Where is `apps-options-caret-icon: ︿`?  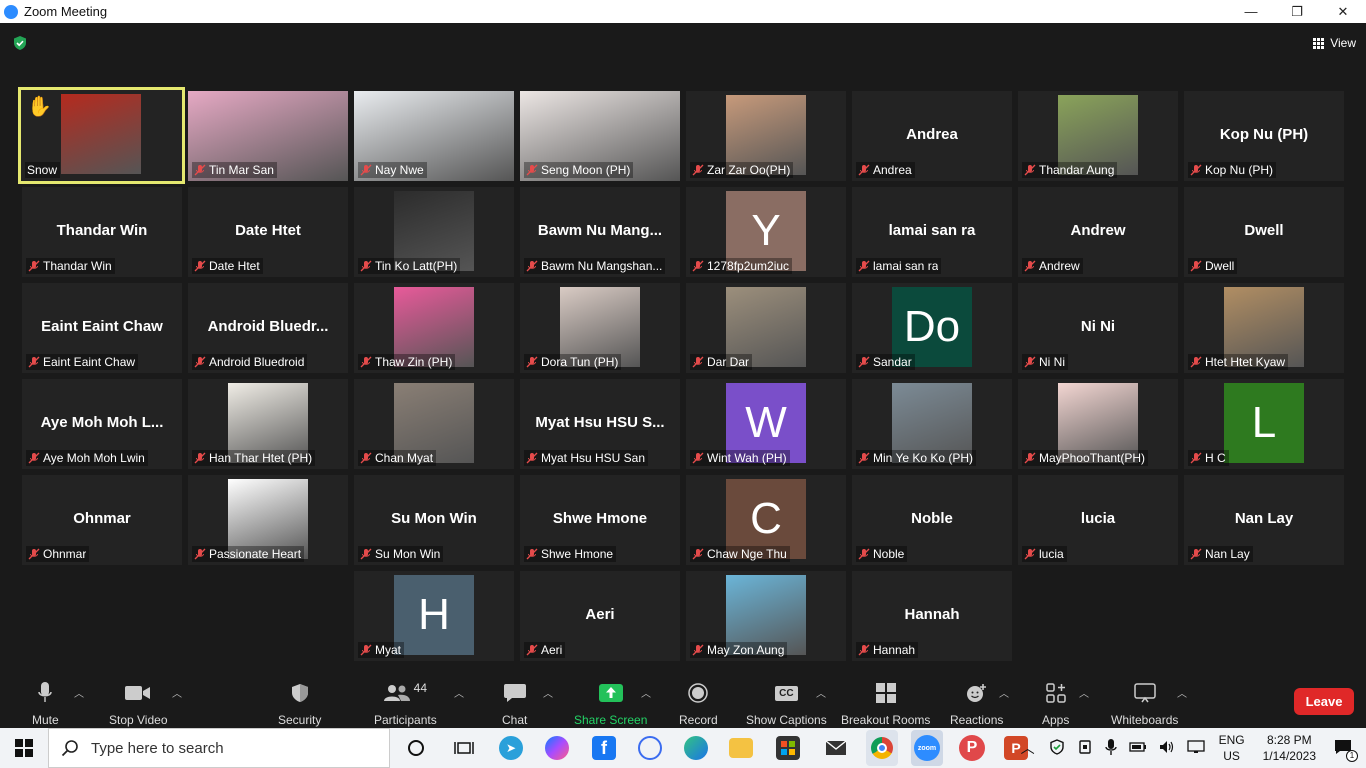
apps-options-caret-icon: ︿ is located at coordinates (1084, 692).